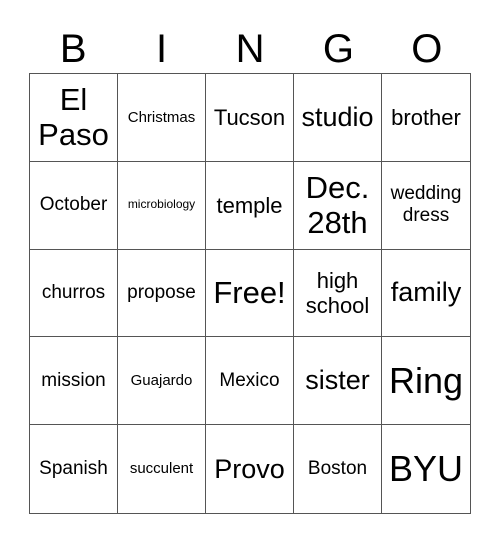  I want to click on bingo-cell: wedding dress, so click(426, 206).